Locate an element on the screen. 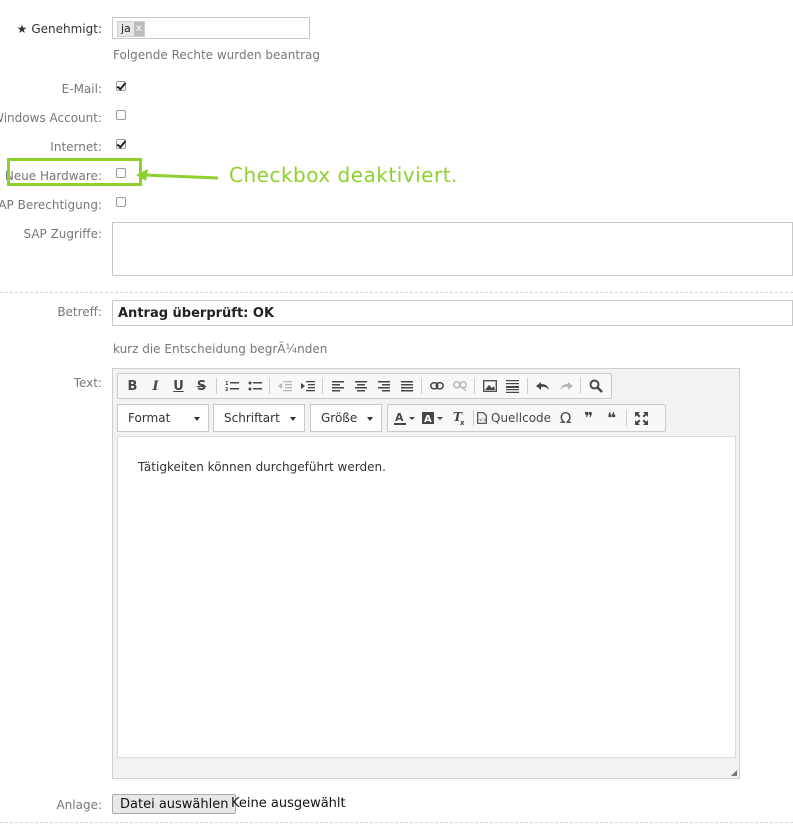 The width and height of the screenshot is (793, 825). source-code-icon: <> is located at coordinates (482, 418).